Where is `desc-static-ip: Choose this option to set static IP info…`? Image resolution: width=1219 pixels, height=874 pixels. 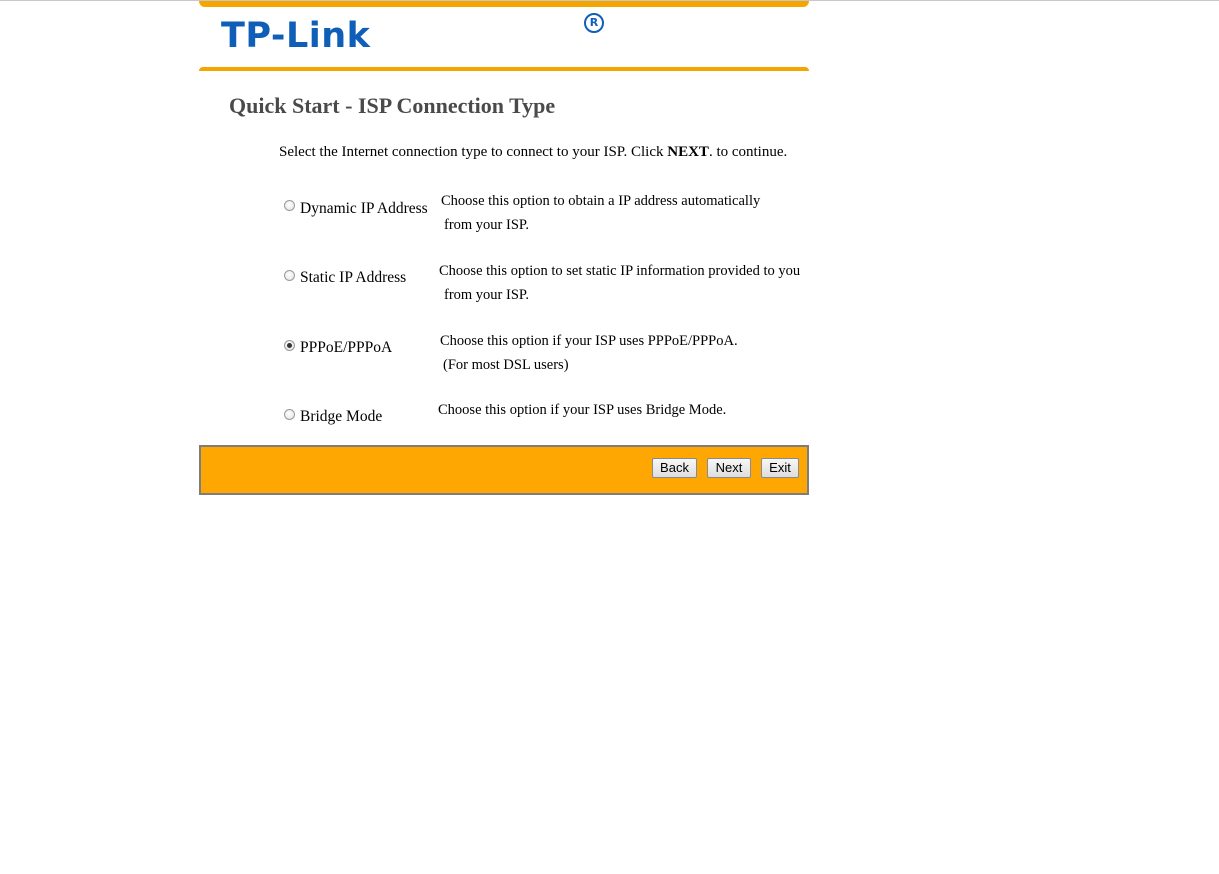
desc-static-ip: Choose this option to set static IP info… is located at coordinates (620, 283).